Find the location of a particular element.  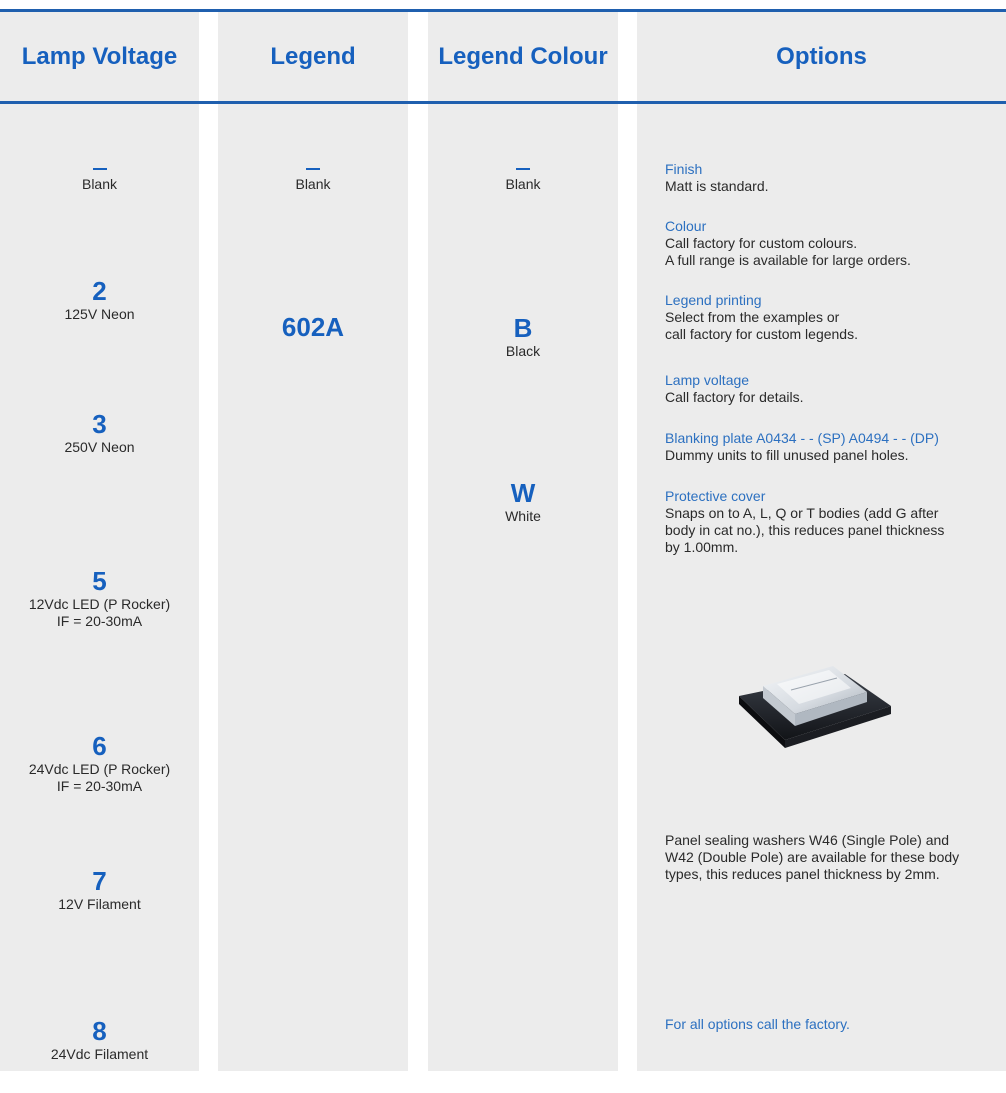

option-body: Call factory for custom colours. is located at coordinates (761, 243).